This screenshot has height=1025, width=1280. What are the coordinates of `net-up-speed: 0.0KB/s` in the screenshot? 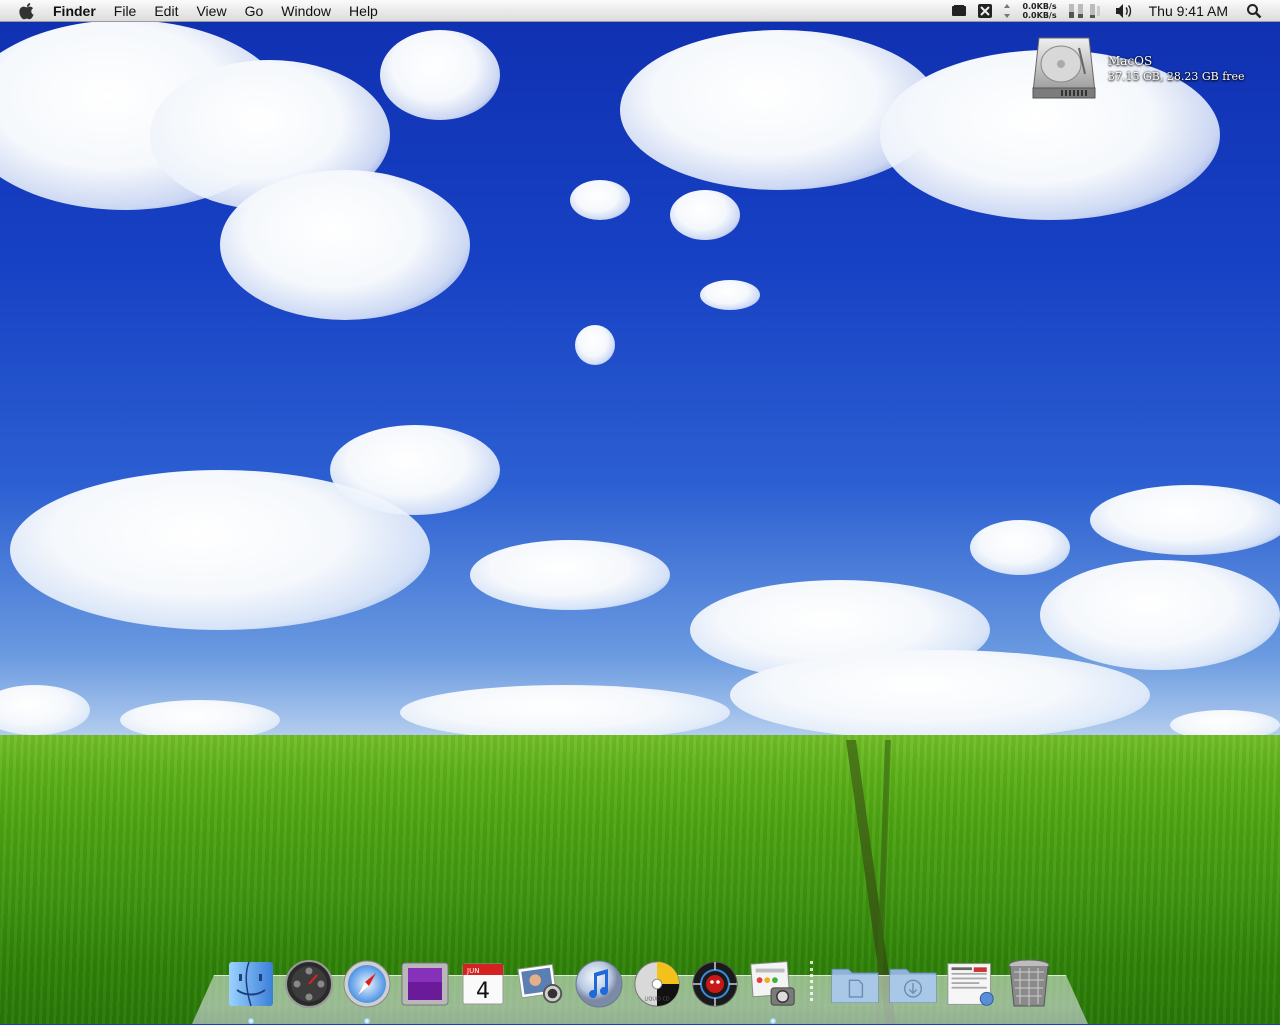 It's located at (1039, 6).